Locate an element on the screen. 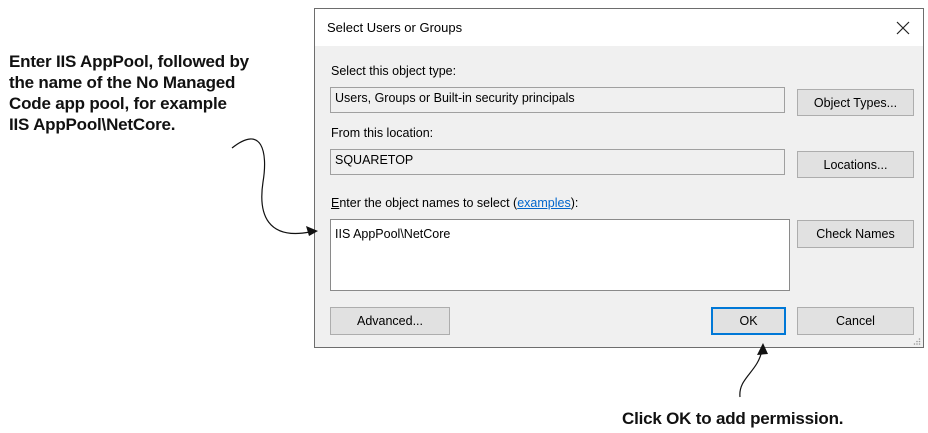 This screenshot has width=928, height=433. label-text: nter the object names to select ( is located at coordinates (428, 203).